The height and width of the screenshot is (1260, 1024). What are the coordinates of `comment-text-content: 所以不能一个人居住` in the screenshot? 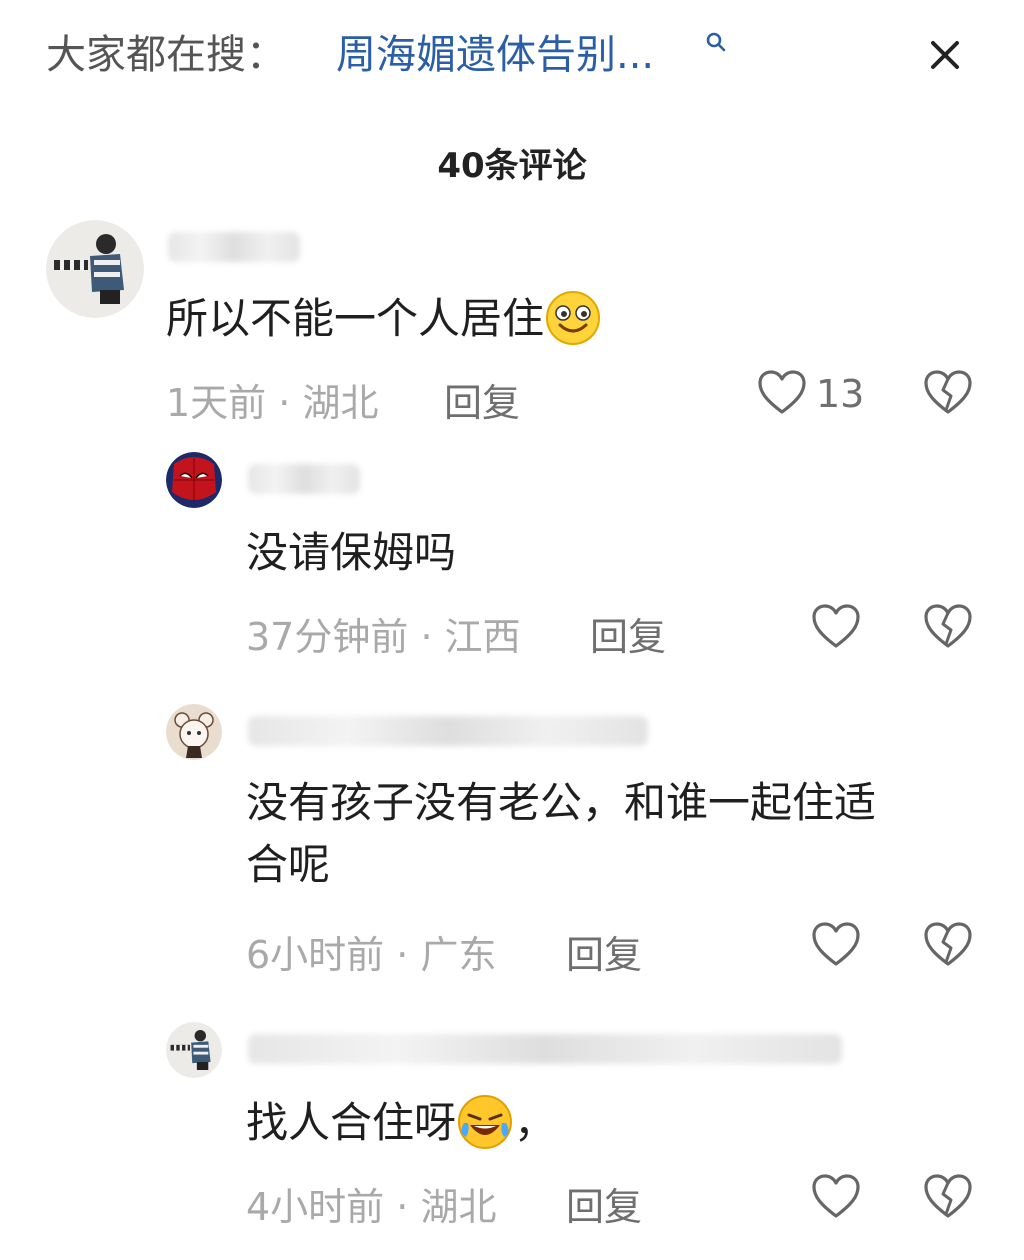 It's located at (355, 318).